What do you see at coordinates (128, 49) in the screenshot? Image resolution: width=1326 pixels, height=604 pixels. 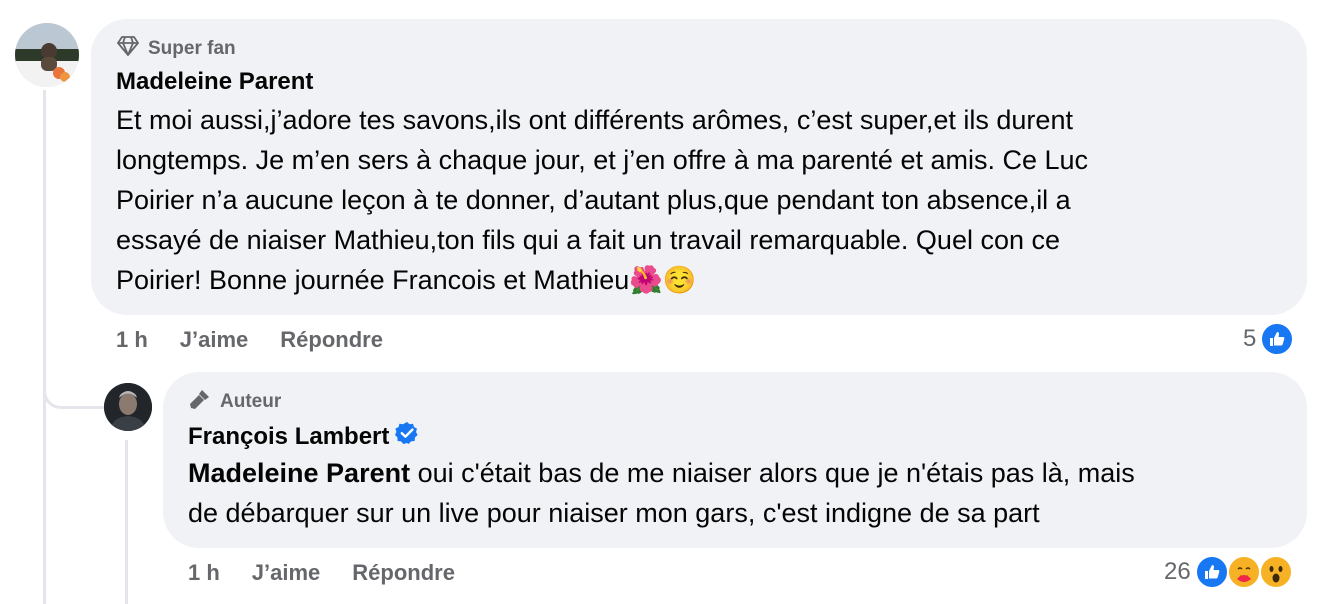 I see `diamond-icon` at bounding box center [128, 49].